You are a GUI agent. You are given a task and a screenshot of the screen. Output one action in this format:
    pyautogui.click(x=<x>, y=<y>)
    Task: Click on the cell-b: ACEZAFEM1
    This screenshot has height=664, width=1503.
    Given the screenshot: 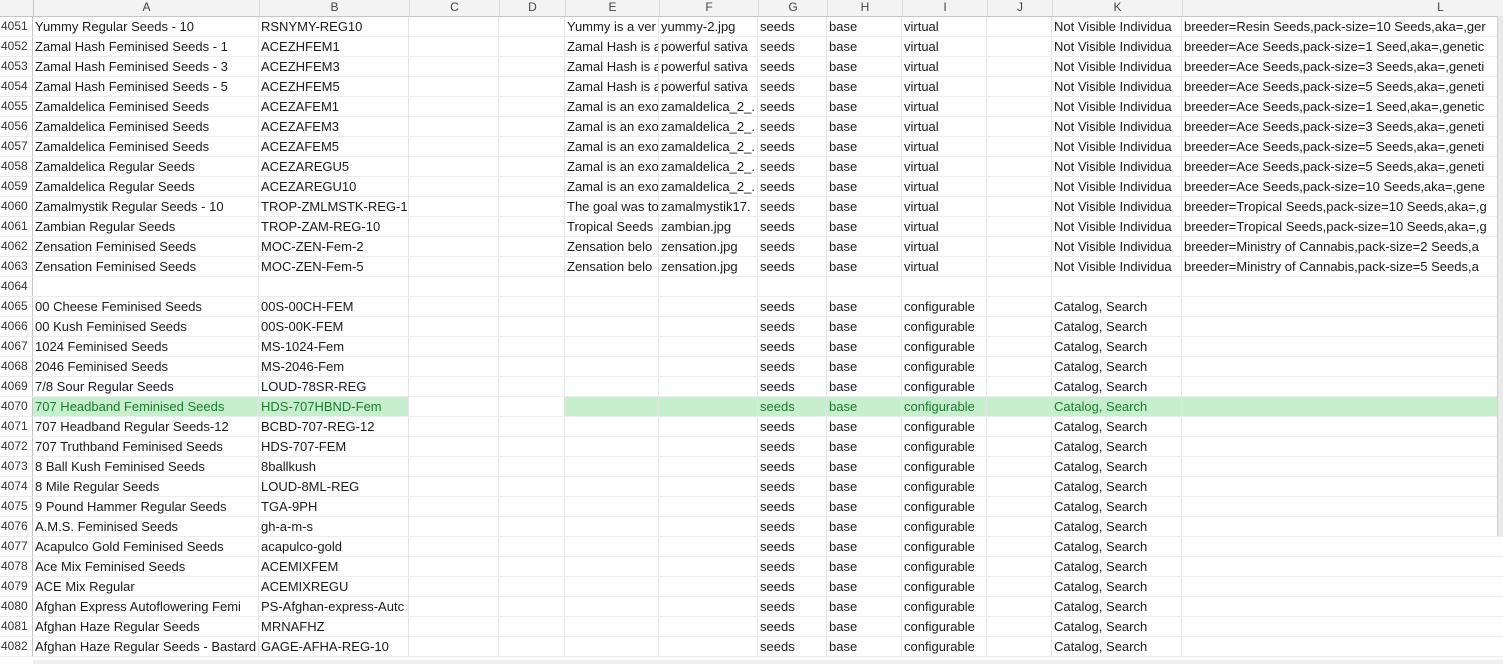 What is the action you would take?
    pyautogui.click(x=334, y=106)
    